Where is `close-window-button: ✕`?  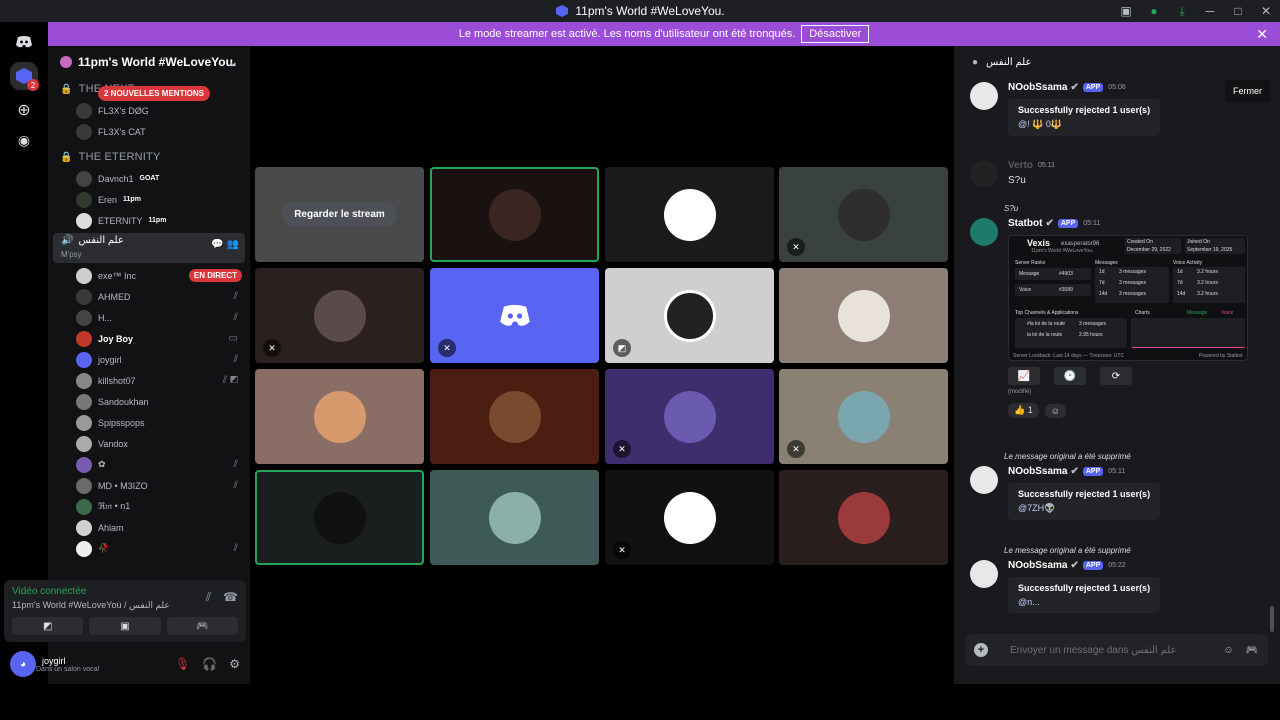
close-window-button: ✕ is located at coordinates (1266, 11).